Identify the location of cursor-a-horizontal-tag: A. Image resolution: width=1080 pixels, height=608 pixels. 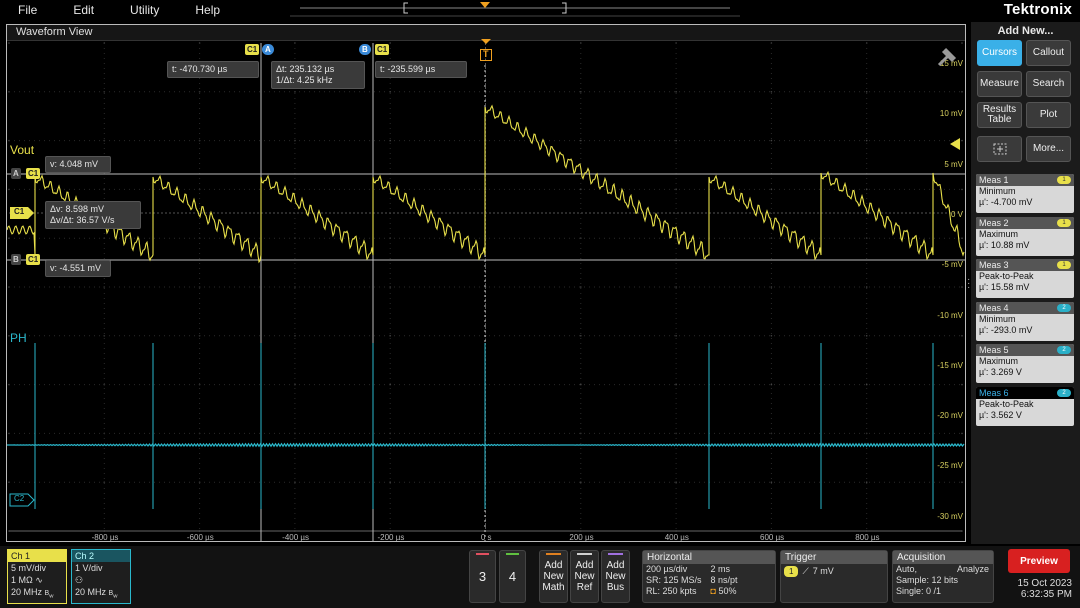
(16, 173).